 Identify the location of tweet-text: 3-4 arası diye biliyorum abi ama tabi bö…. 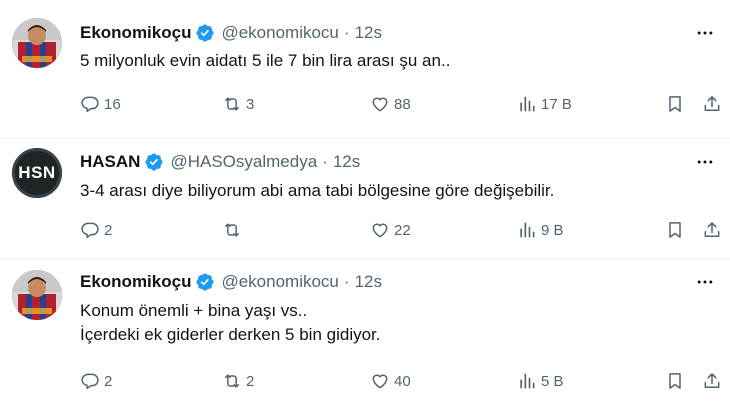
(317, 191).